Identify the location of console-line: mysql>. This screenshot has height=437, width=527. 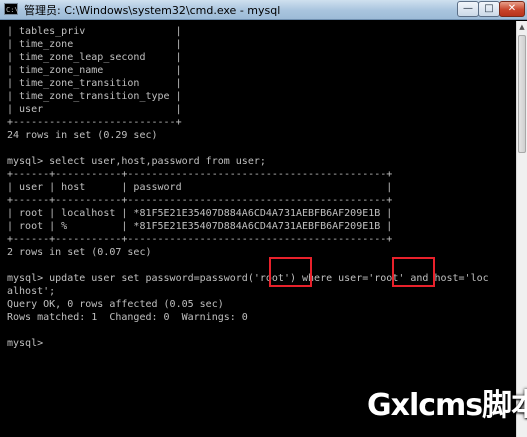
(25, 343).